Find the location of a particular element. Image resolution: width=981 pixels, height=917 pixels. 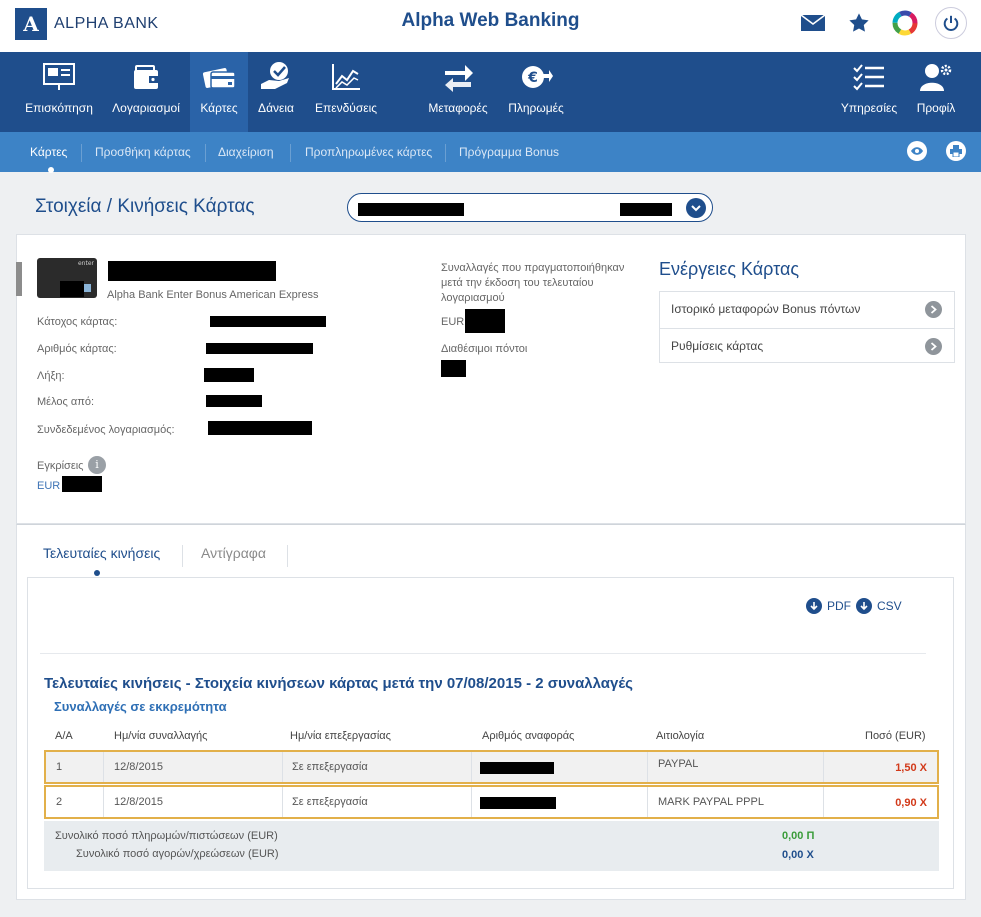

subnav-add-card: Προσθήκη κάρτας is located at coordinates (143, 152).